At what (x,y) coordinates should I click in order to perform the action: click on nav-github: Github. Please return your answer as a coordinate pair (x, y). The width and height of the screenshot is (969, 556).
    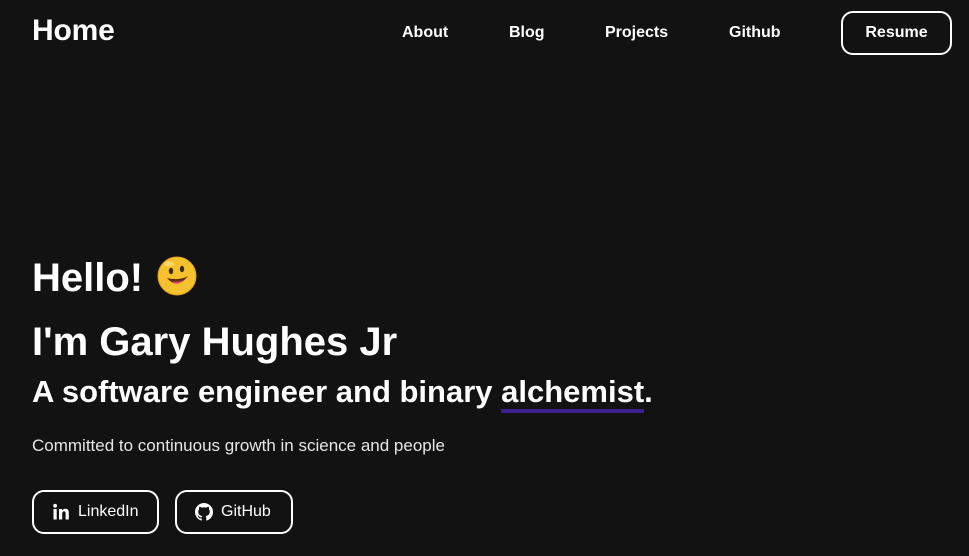
    Looking at the image, I should click on (755, 33).